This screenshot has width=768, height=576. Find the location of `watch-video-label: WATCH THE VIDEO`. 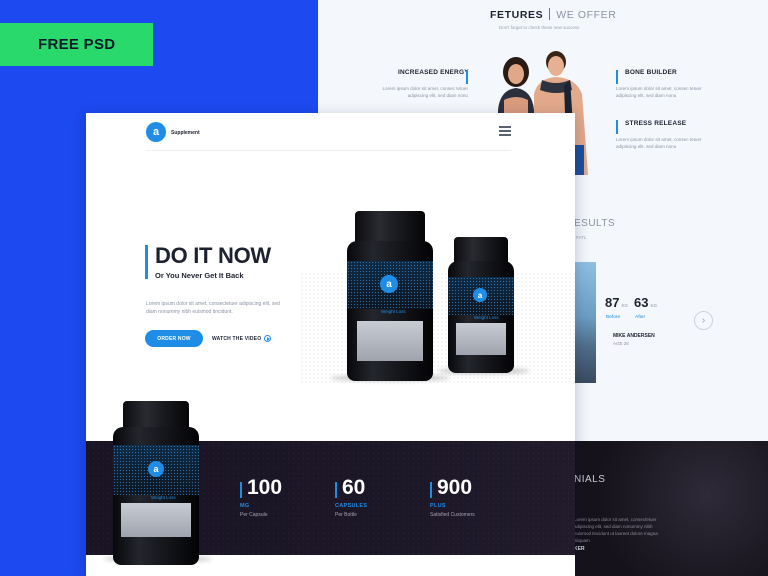

watch-video-label: WATCH THE VIDEO is located at coordinates (237, 339).